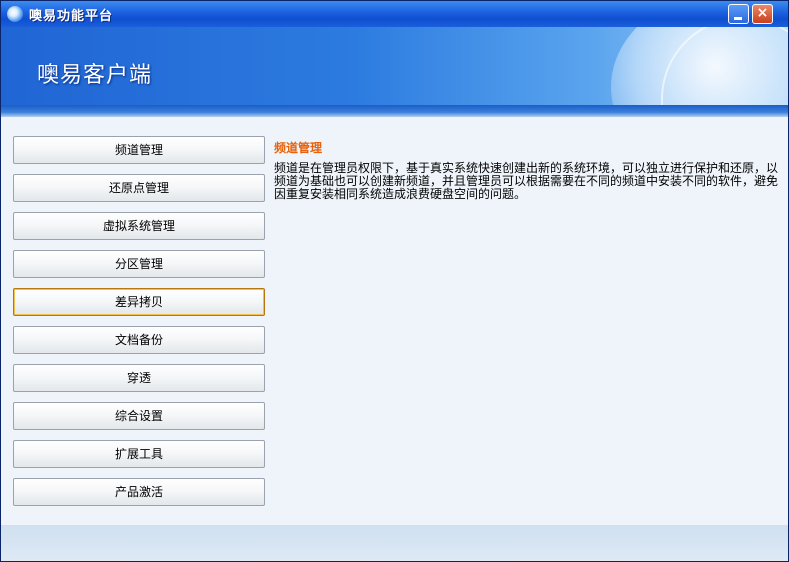 This screenshot has height=562, width=789. I want to click on nav-button-channel-management: 频道管理, so click(139, 150).